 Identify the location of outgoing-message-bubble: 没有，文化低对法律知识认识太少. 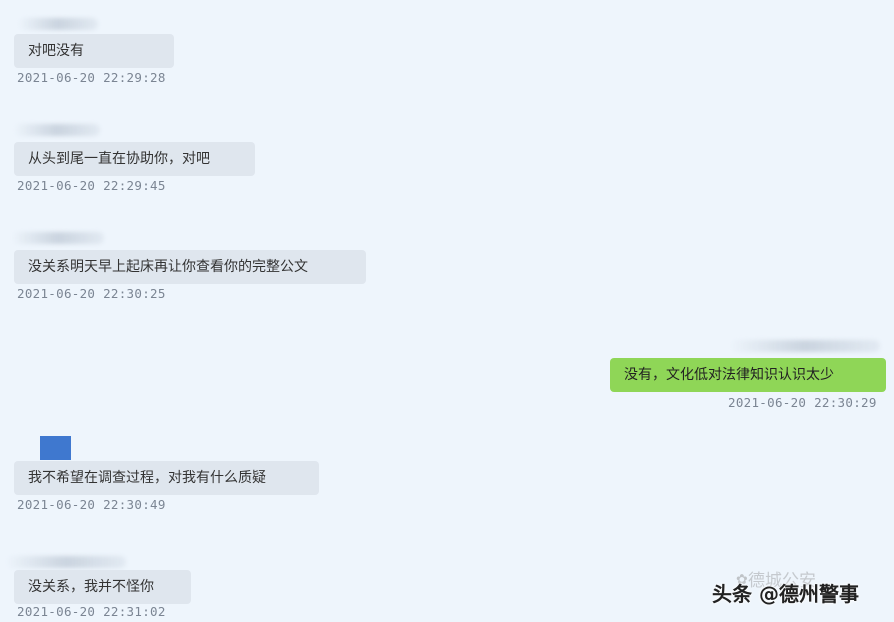
(748, 375).